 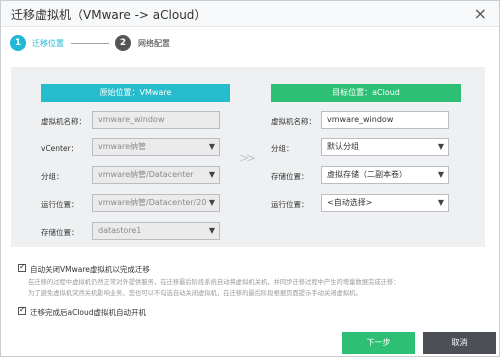 What do you see at coordinates (250, 43) in the screenshot?
I see `wizard-steps: 1 迁移位置 2 网络配置` at bounding box center [250, 43].